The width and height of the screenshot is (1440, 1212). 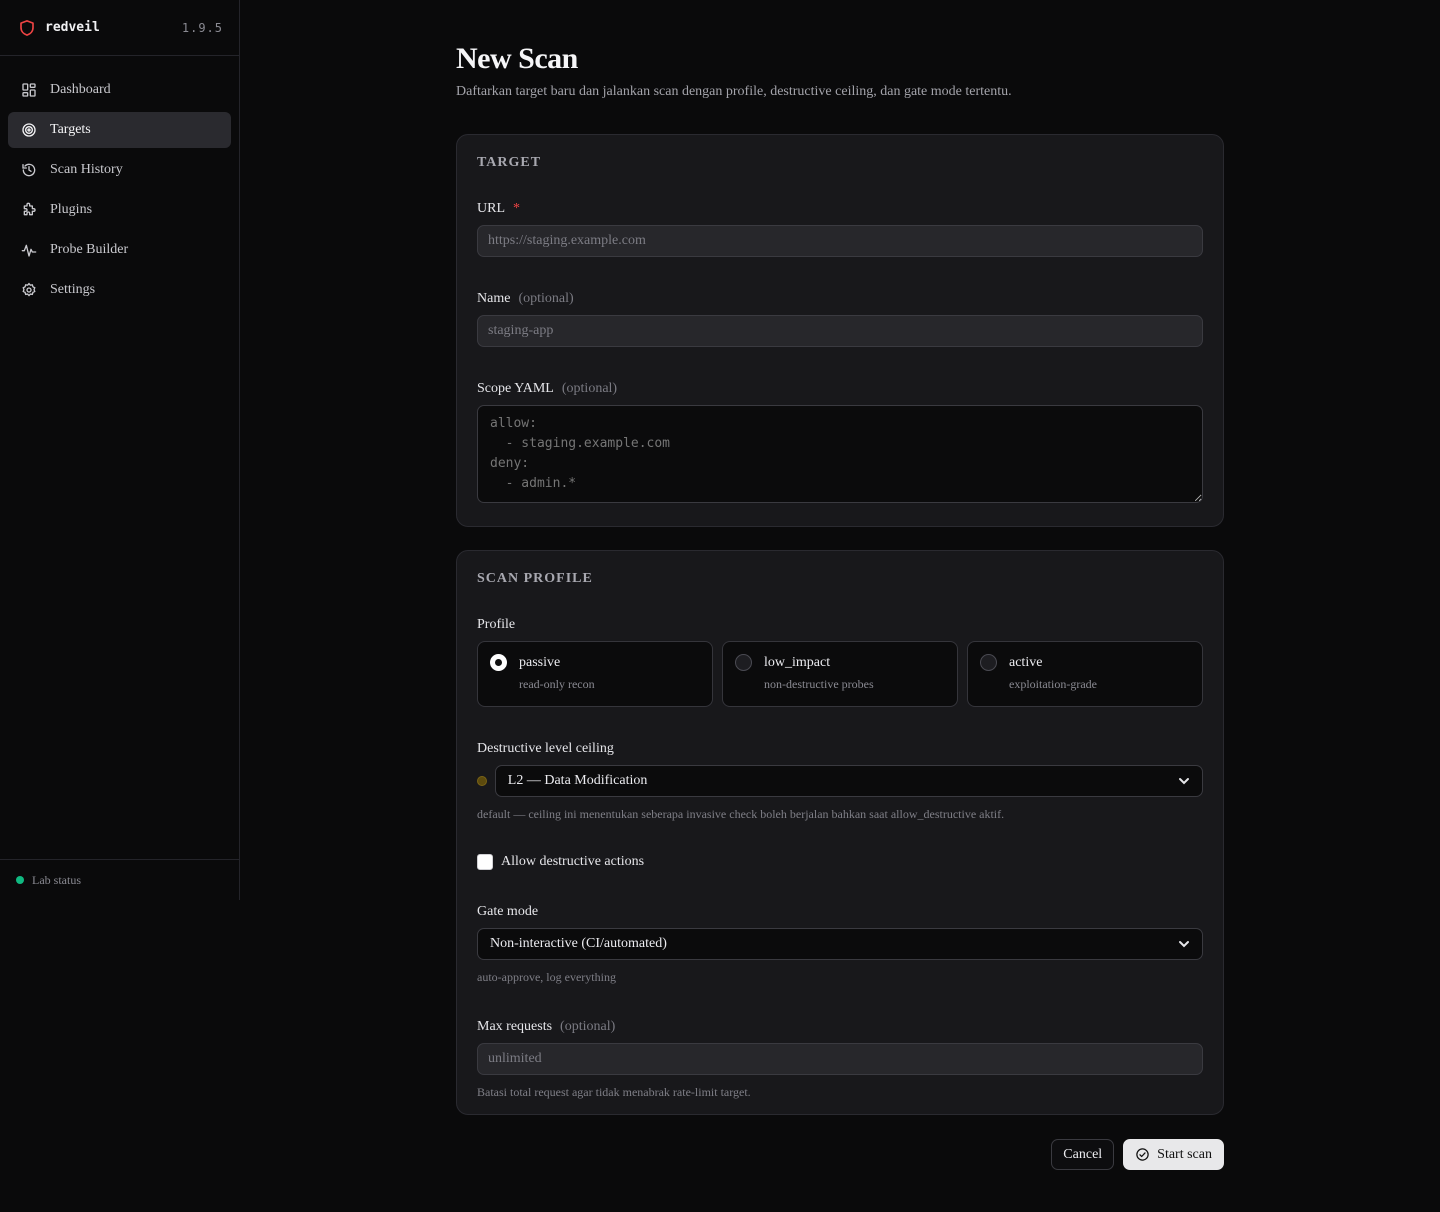 What do you see at coordinates (73, 289) in the screenshot?
I see `sidebar-item-label: Settings` at bounding box center [73, 289].